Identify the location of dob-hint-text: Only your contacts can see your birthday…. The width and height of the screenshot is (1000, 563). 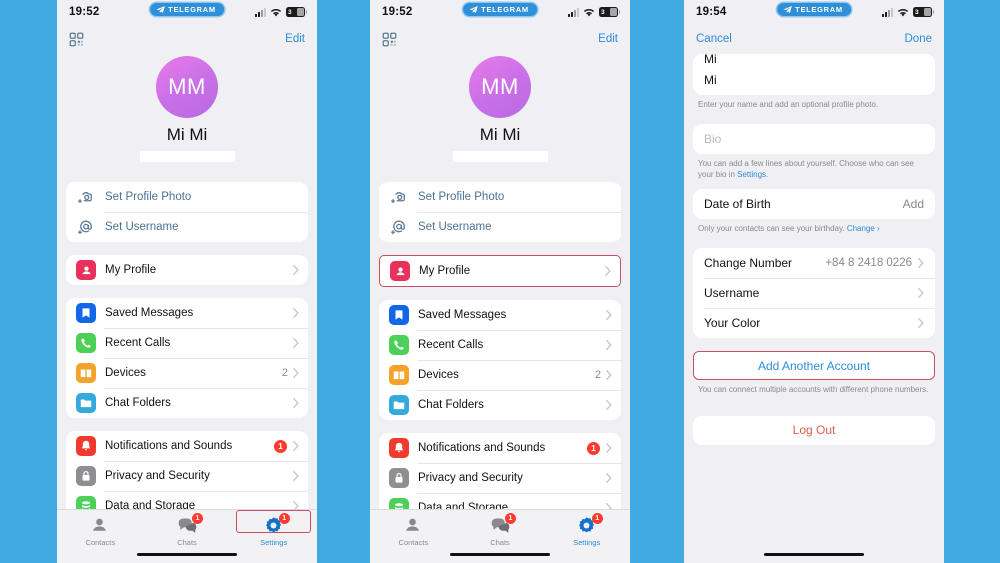
(772, 229).